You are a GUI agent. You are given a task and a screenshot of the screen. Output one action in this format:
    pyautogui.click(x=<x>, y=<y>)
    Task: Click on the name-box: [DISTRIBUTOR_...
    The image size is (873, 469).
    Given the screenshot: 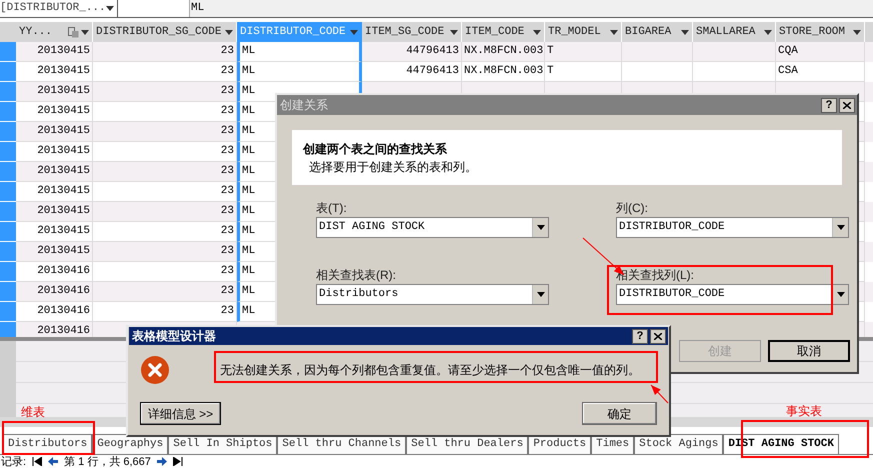 What is the action you would take?
    pyautogui.click(x=59, y=8)
    